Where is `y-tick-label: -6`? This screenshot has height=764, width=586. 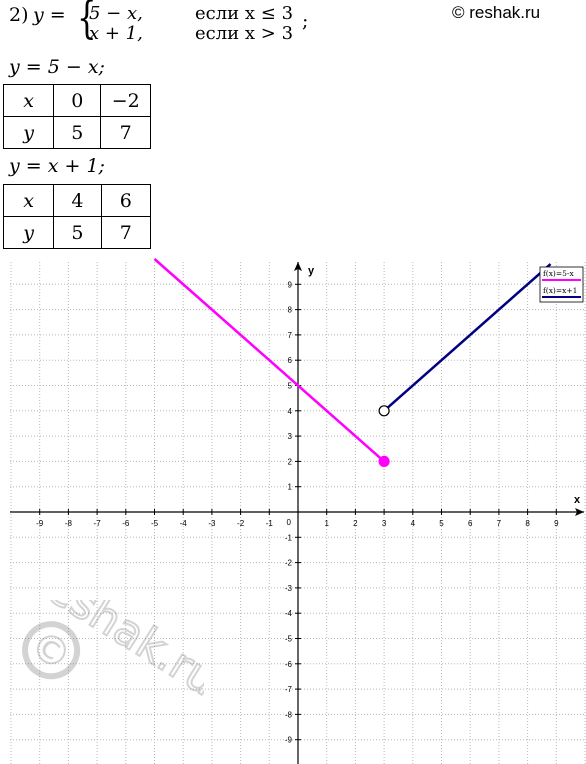
y-tick-label: -6 is located at coordinates (289, 664).